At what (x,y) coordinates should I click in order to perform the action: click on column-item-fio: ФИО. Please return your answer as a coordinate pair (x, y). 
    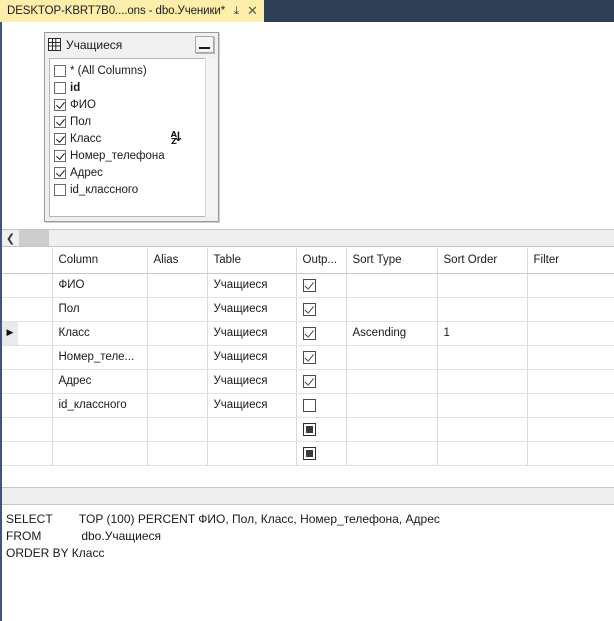
    Looking at the image, I should click on (128, 104).